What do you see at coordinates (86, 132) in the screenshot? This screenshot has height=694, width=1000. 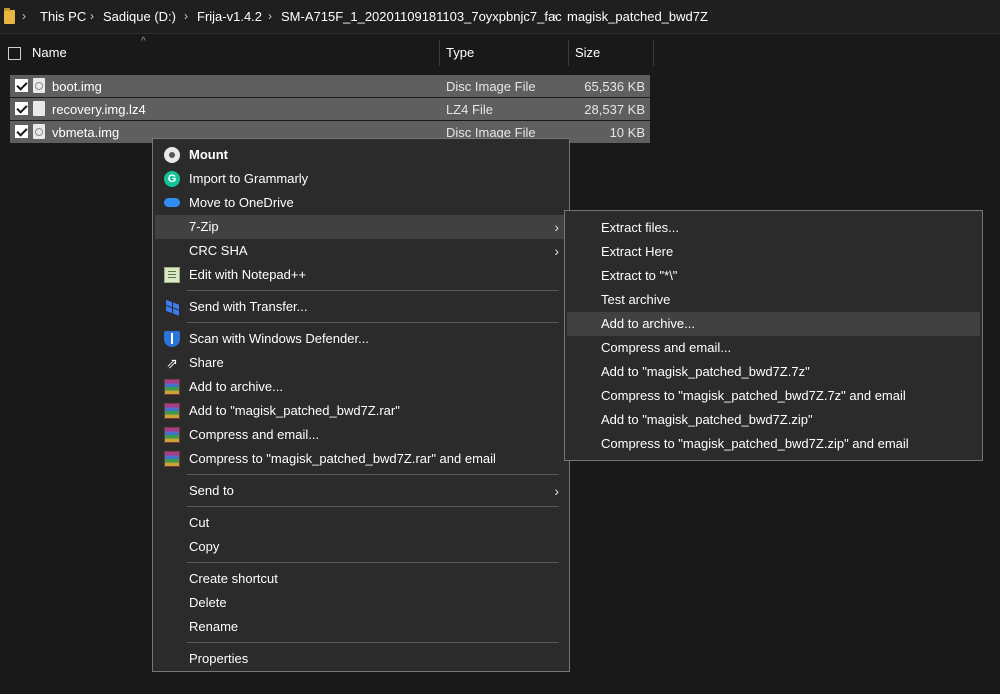 I see `file-name: vbmeta.img` at bounding box center [86, 132].